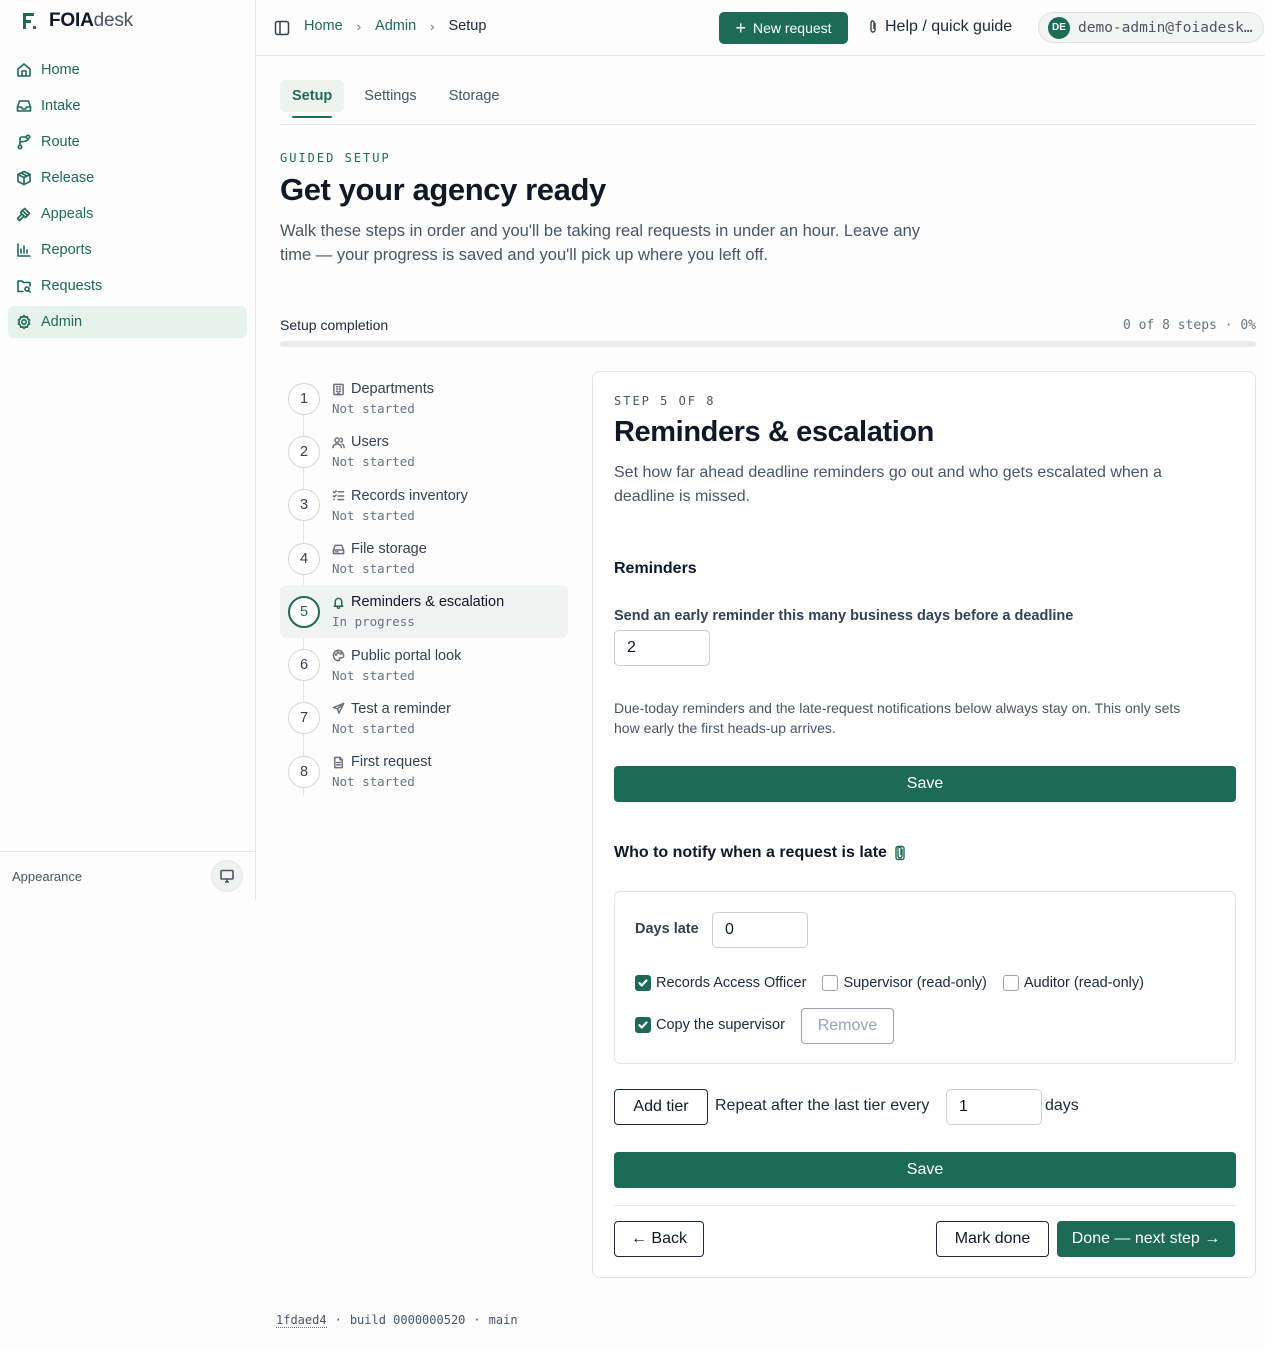  Describe the element at coordinates (338, 603) in the screenshot. I see `bell-icon` at that location.